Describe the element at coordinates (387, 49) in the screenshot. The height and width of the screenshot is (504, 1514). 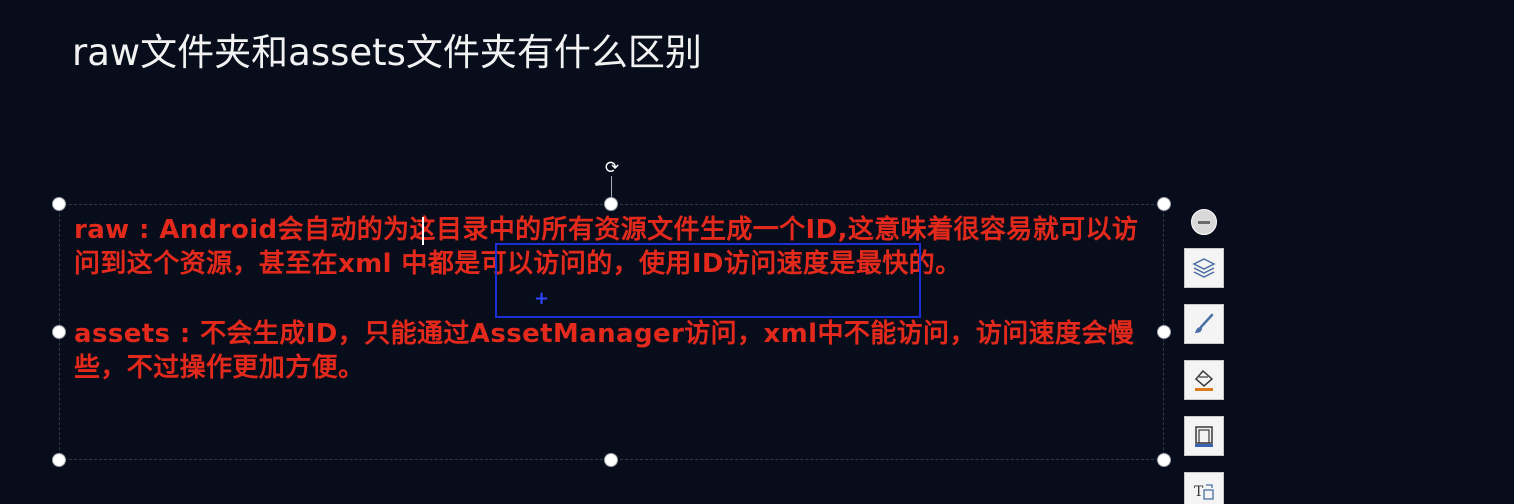
I see `slide-title: raw文件夹和assets文件夹有什么区别` at that location.